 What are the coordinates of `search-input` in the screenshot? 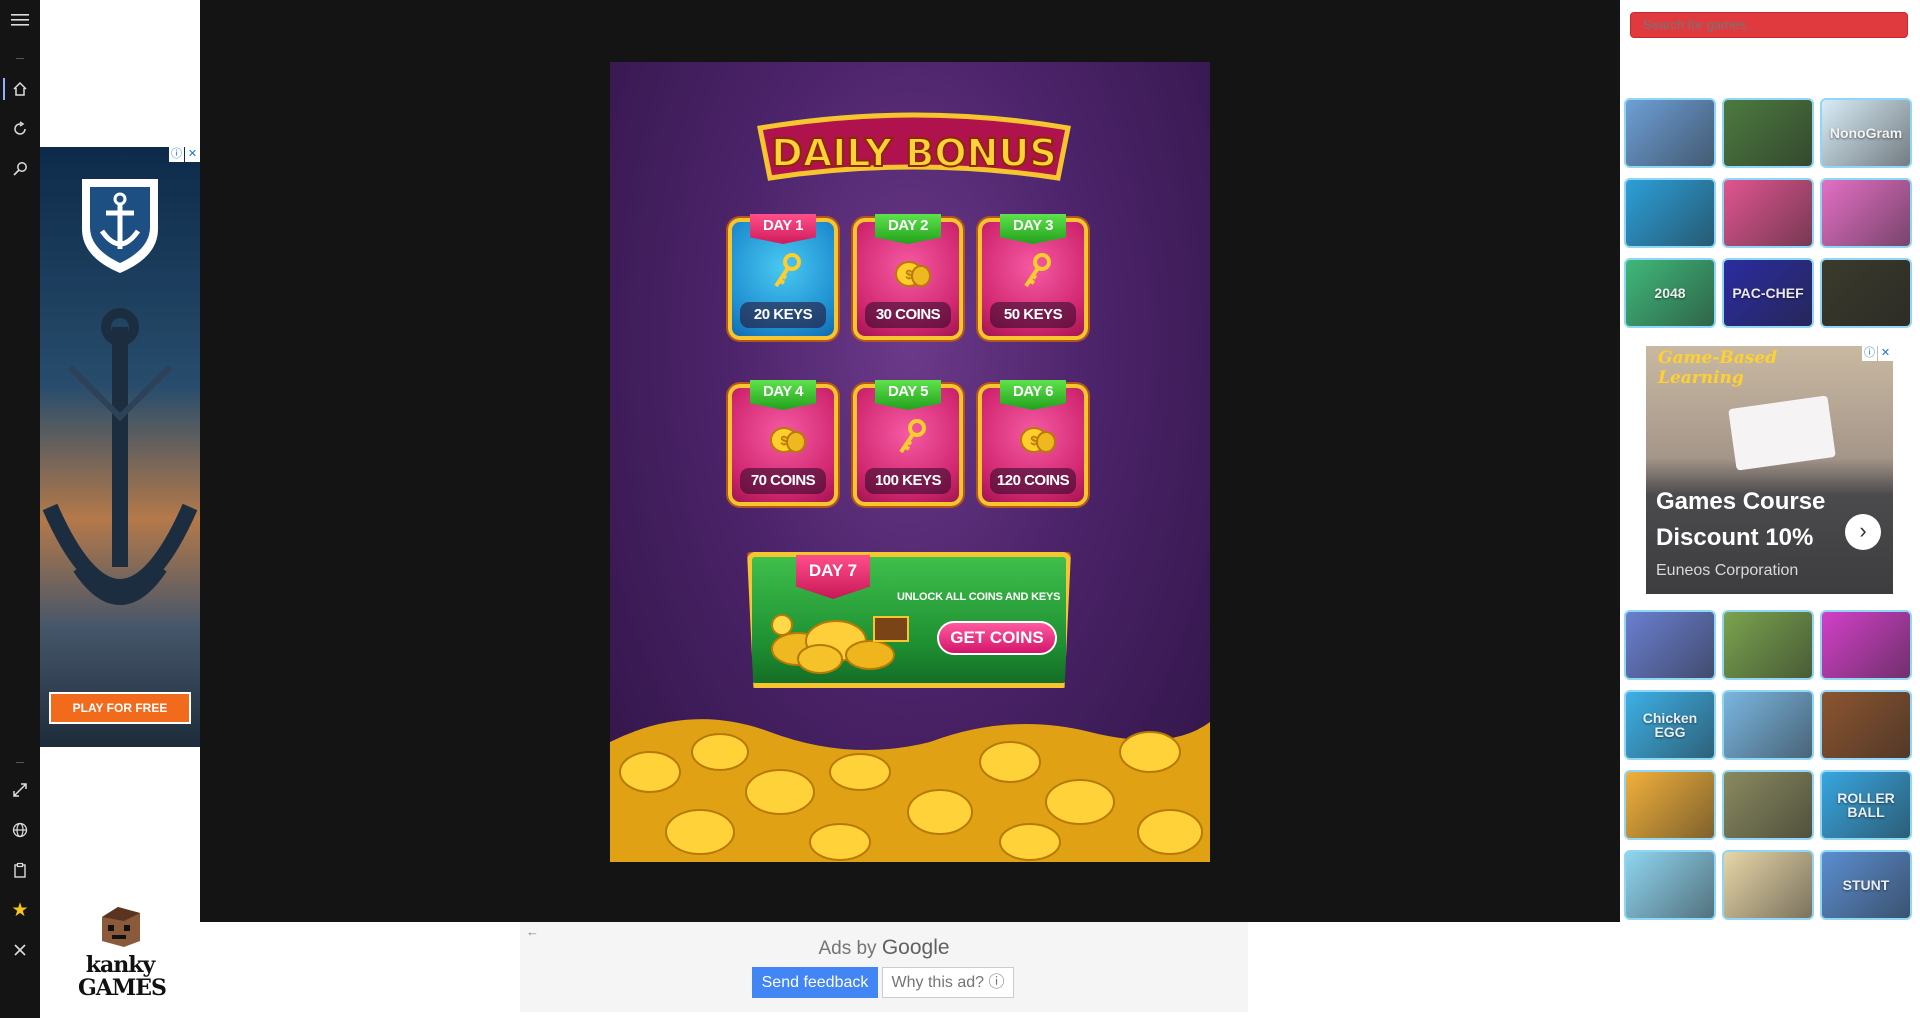 It's located at (1769, 25).